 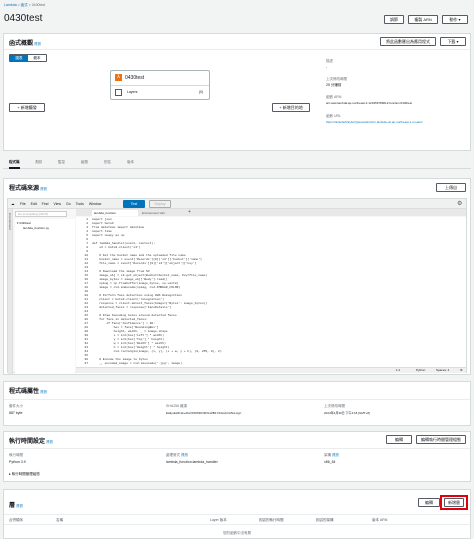 I want to click on editor-status-bar: 1:1 Python Spaces: 4 ⚙, so click(x=271, y=370).